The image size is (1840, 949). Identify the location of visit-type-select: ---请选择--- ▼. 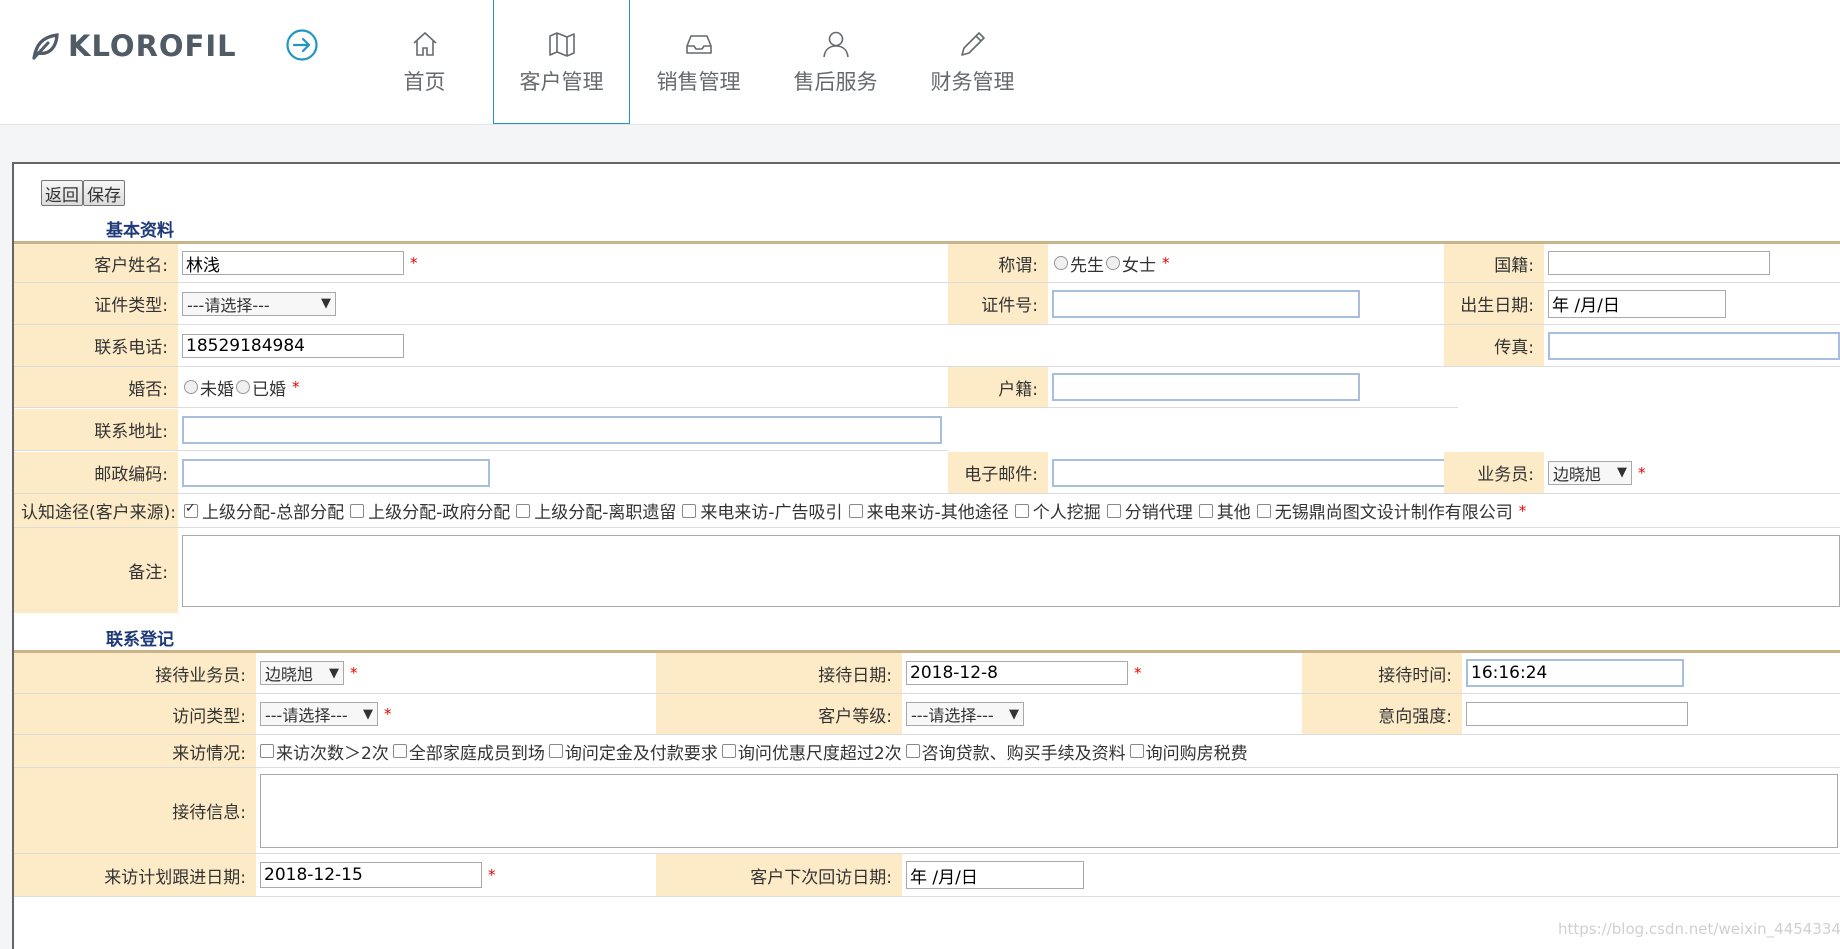
(319, 714).